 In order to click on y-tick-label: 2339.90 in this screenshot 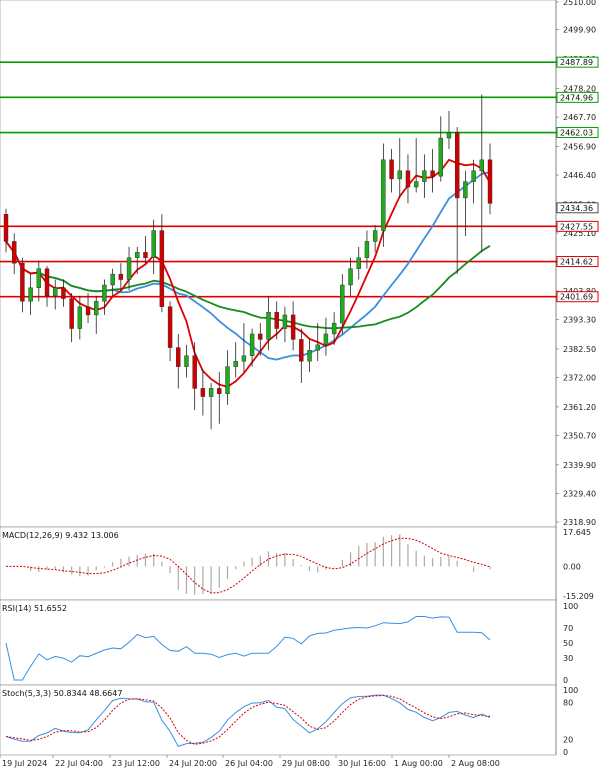, I will do `click(579, 465)`.